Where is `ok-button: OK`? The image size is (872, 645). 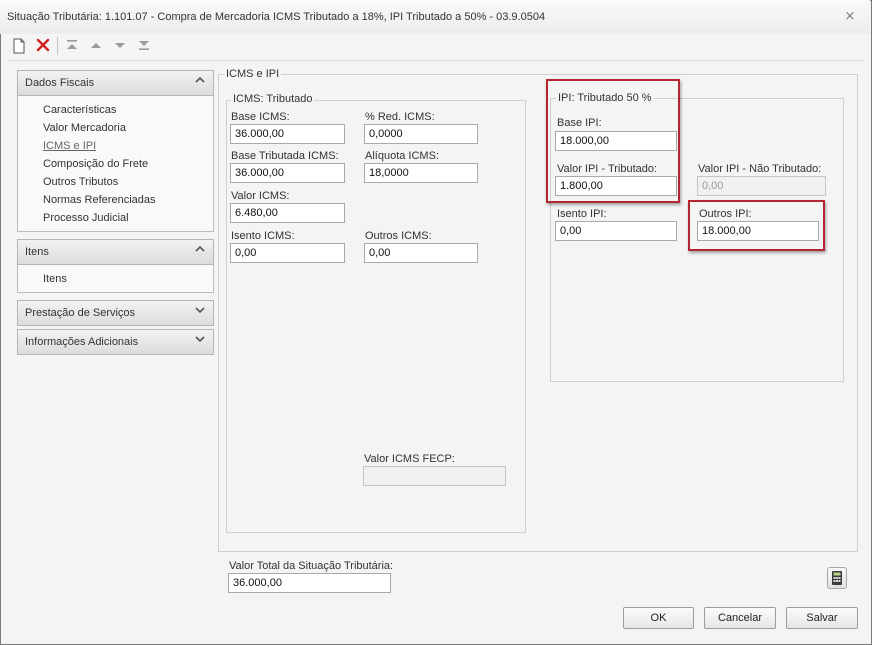
ok-button: OK is located at coordinates (658, 618).